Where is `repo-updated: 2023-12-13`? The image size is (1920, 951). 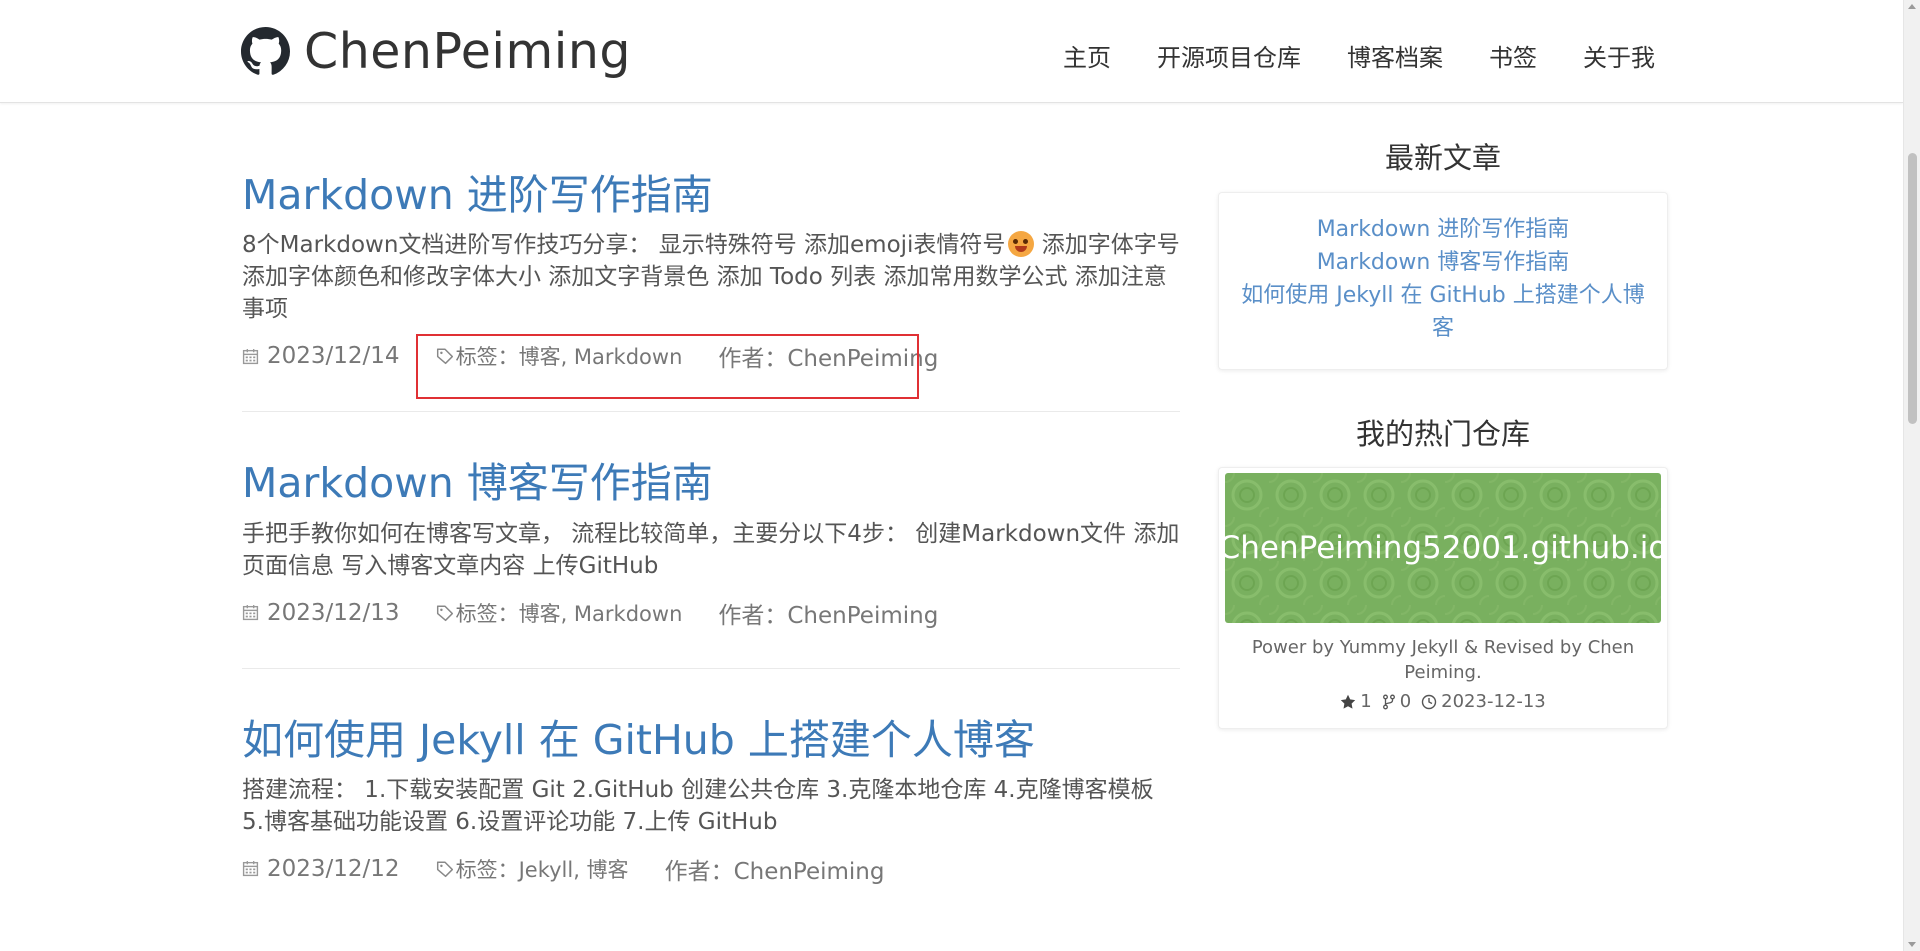 repo-updated: 2023-12-13 is located at coordinates (1483, 701).